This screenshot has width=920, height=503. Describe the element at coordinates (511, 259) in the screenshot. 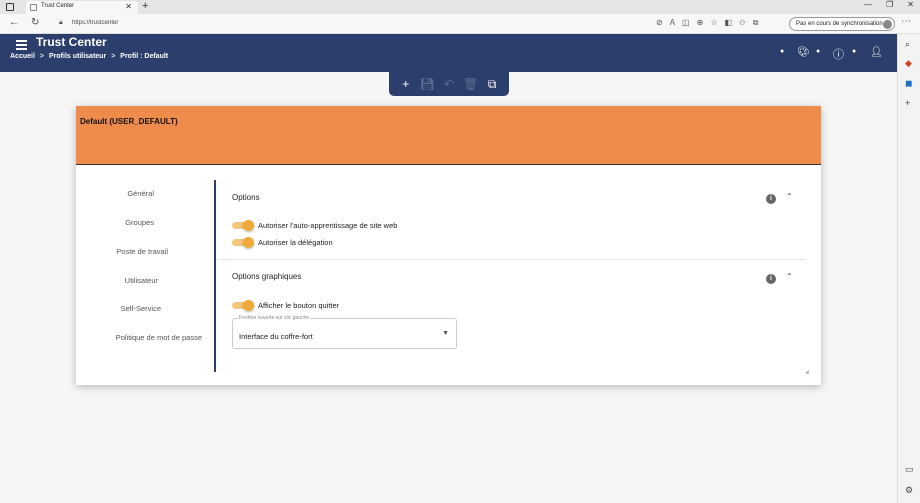

I see `section-divider` at that location.